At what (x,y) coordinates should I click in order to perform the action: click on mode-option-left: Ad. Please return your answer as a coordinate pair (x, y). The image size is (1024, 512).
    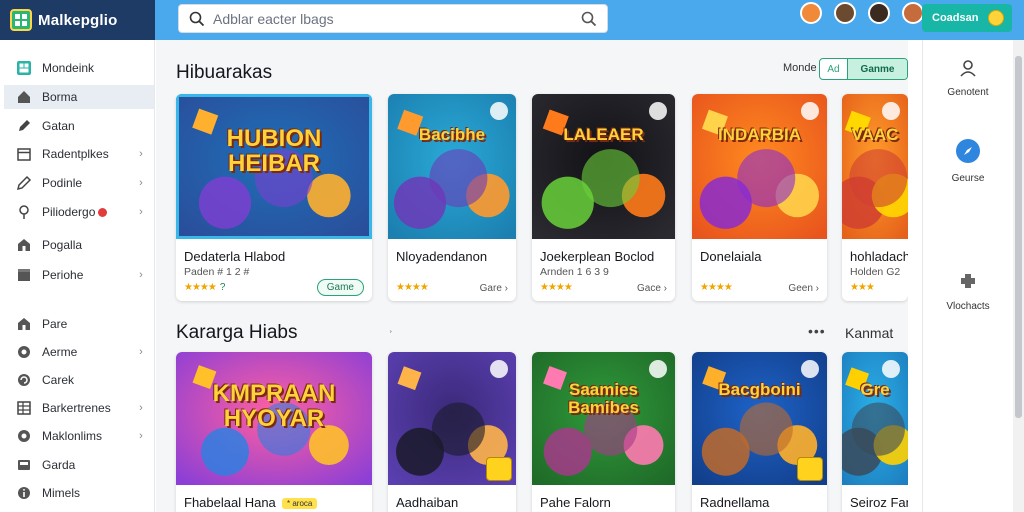
    Looking at the image, I should click on (834, 69).